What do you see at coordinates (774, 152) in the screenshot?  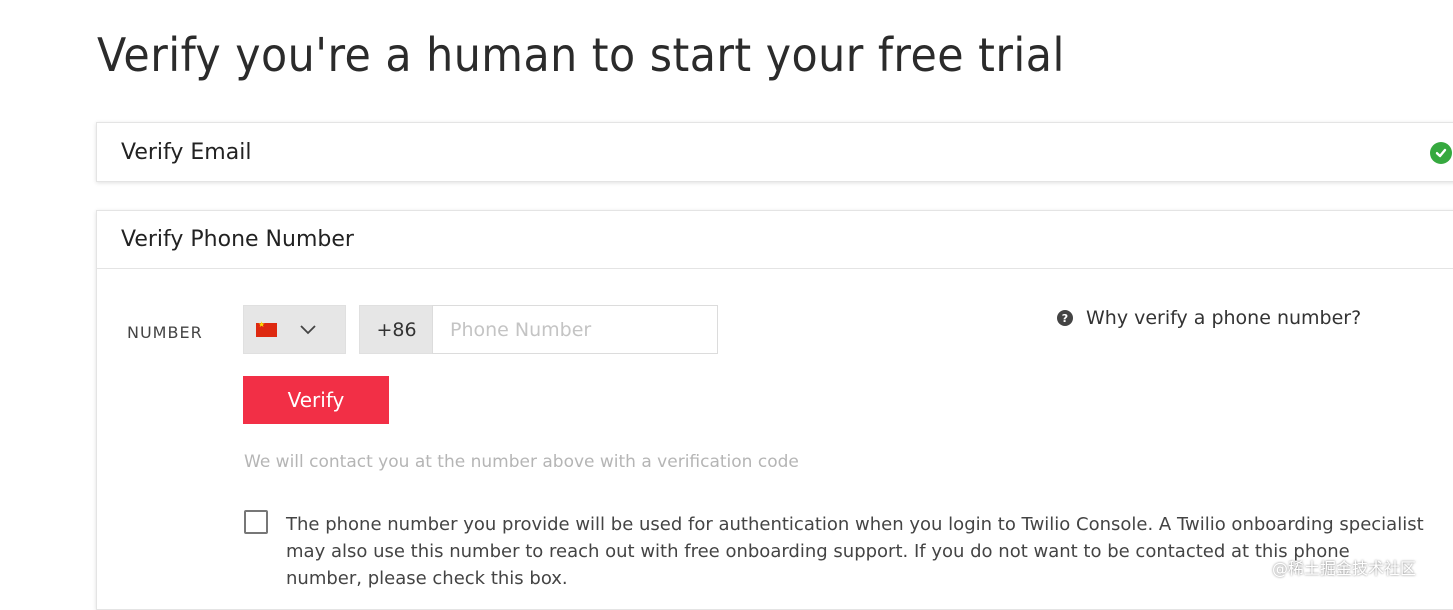 I see `verify-email-panel: Verify Email` at bounding box center [774, 152].